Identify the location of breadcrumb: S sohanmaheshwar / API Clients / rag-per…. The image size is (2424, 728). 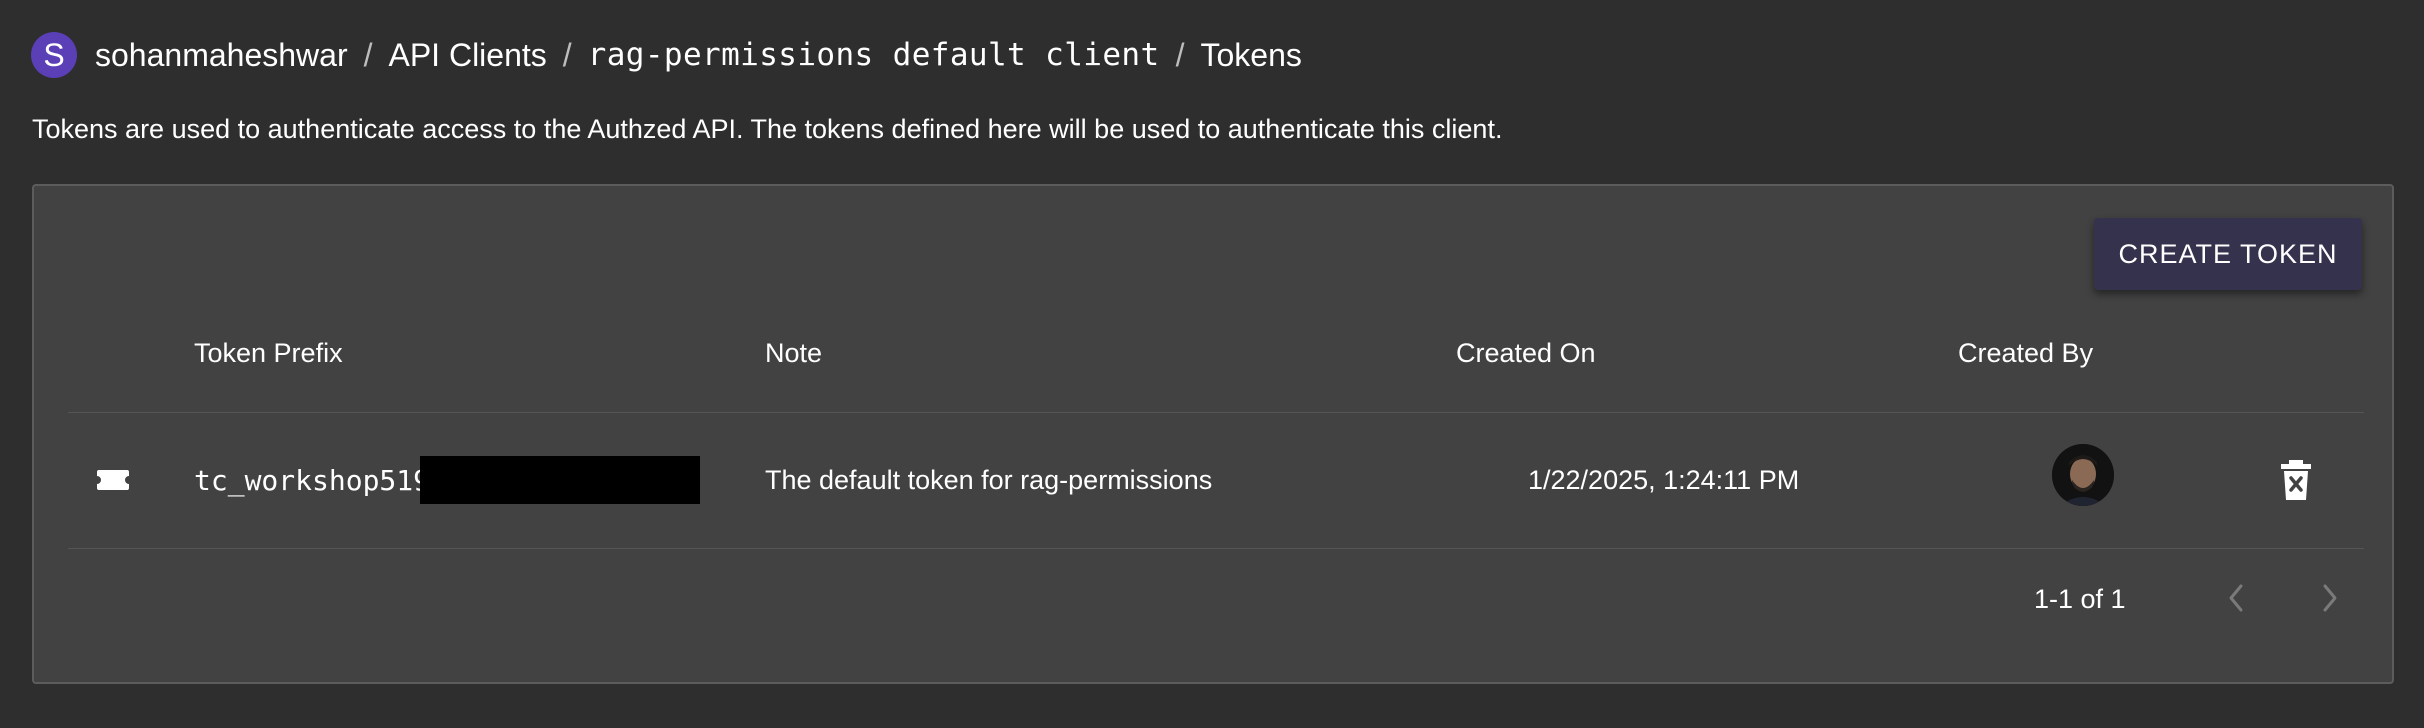
(666, 55).